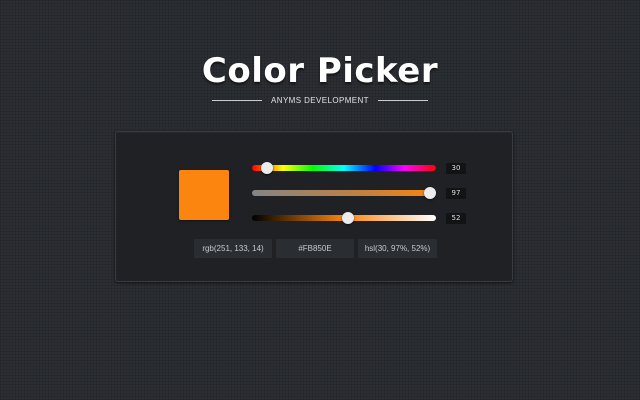 The image size is (640, 400). Describe the element at coordinates (315, 248) in the screenshot. I see `hex-output: #FB850E` at that location.